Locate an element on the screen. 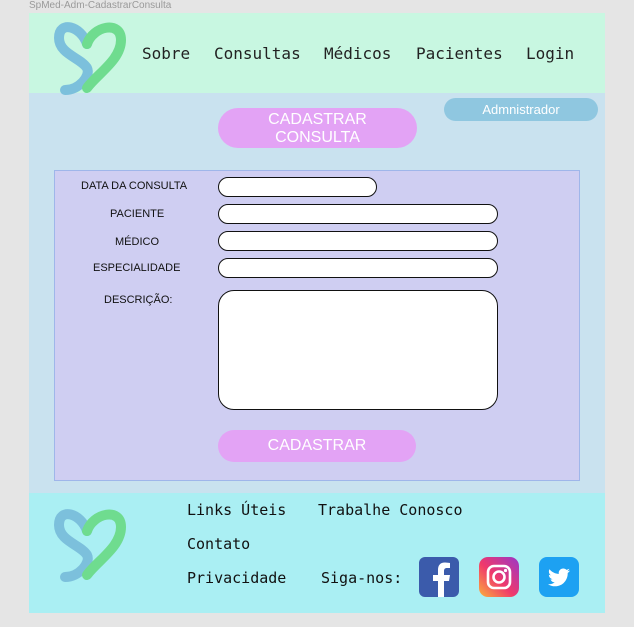  nav-pacientes: Pacientes is located at coordinates (459, 53).